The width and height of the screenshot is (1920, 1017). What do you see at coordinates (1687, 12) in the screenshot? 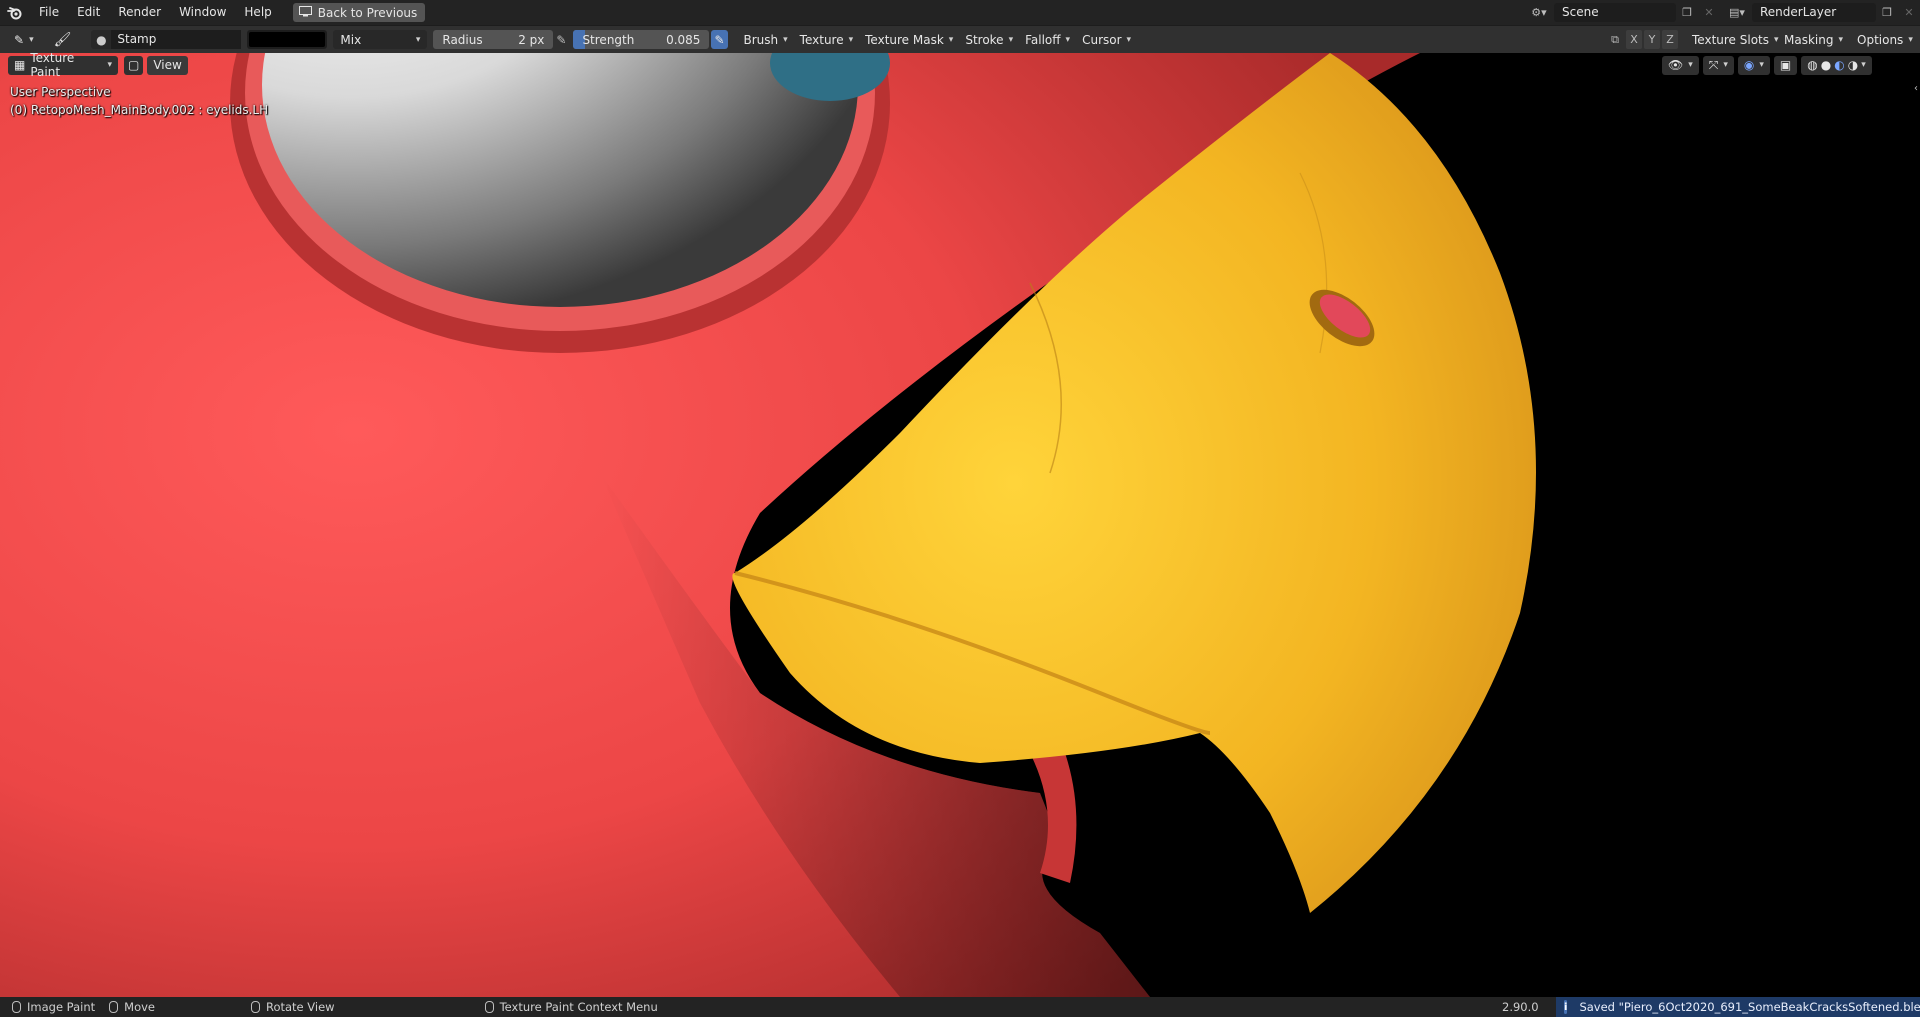
I see `new-scene-icon: ❐` at bounding box center [1687, 12].